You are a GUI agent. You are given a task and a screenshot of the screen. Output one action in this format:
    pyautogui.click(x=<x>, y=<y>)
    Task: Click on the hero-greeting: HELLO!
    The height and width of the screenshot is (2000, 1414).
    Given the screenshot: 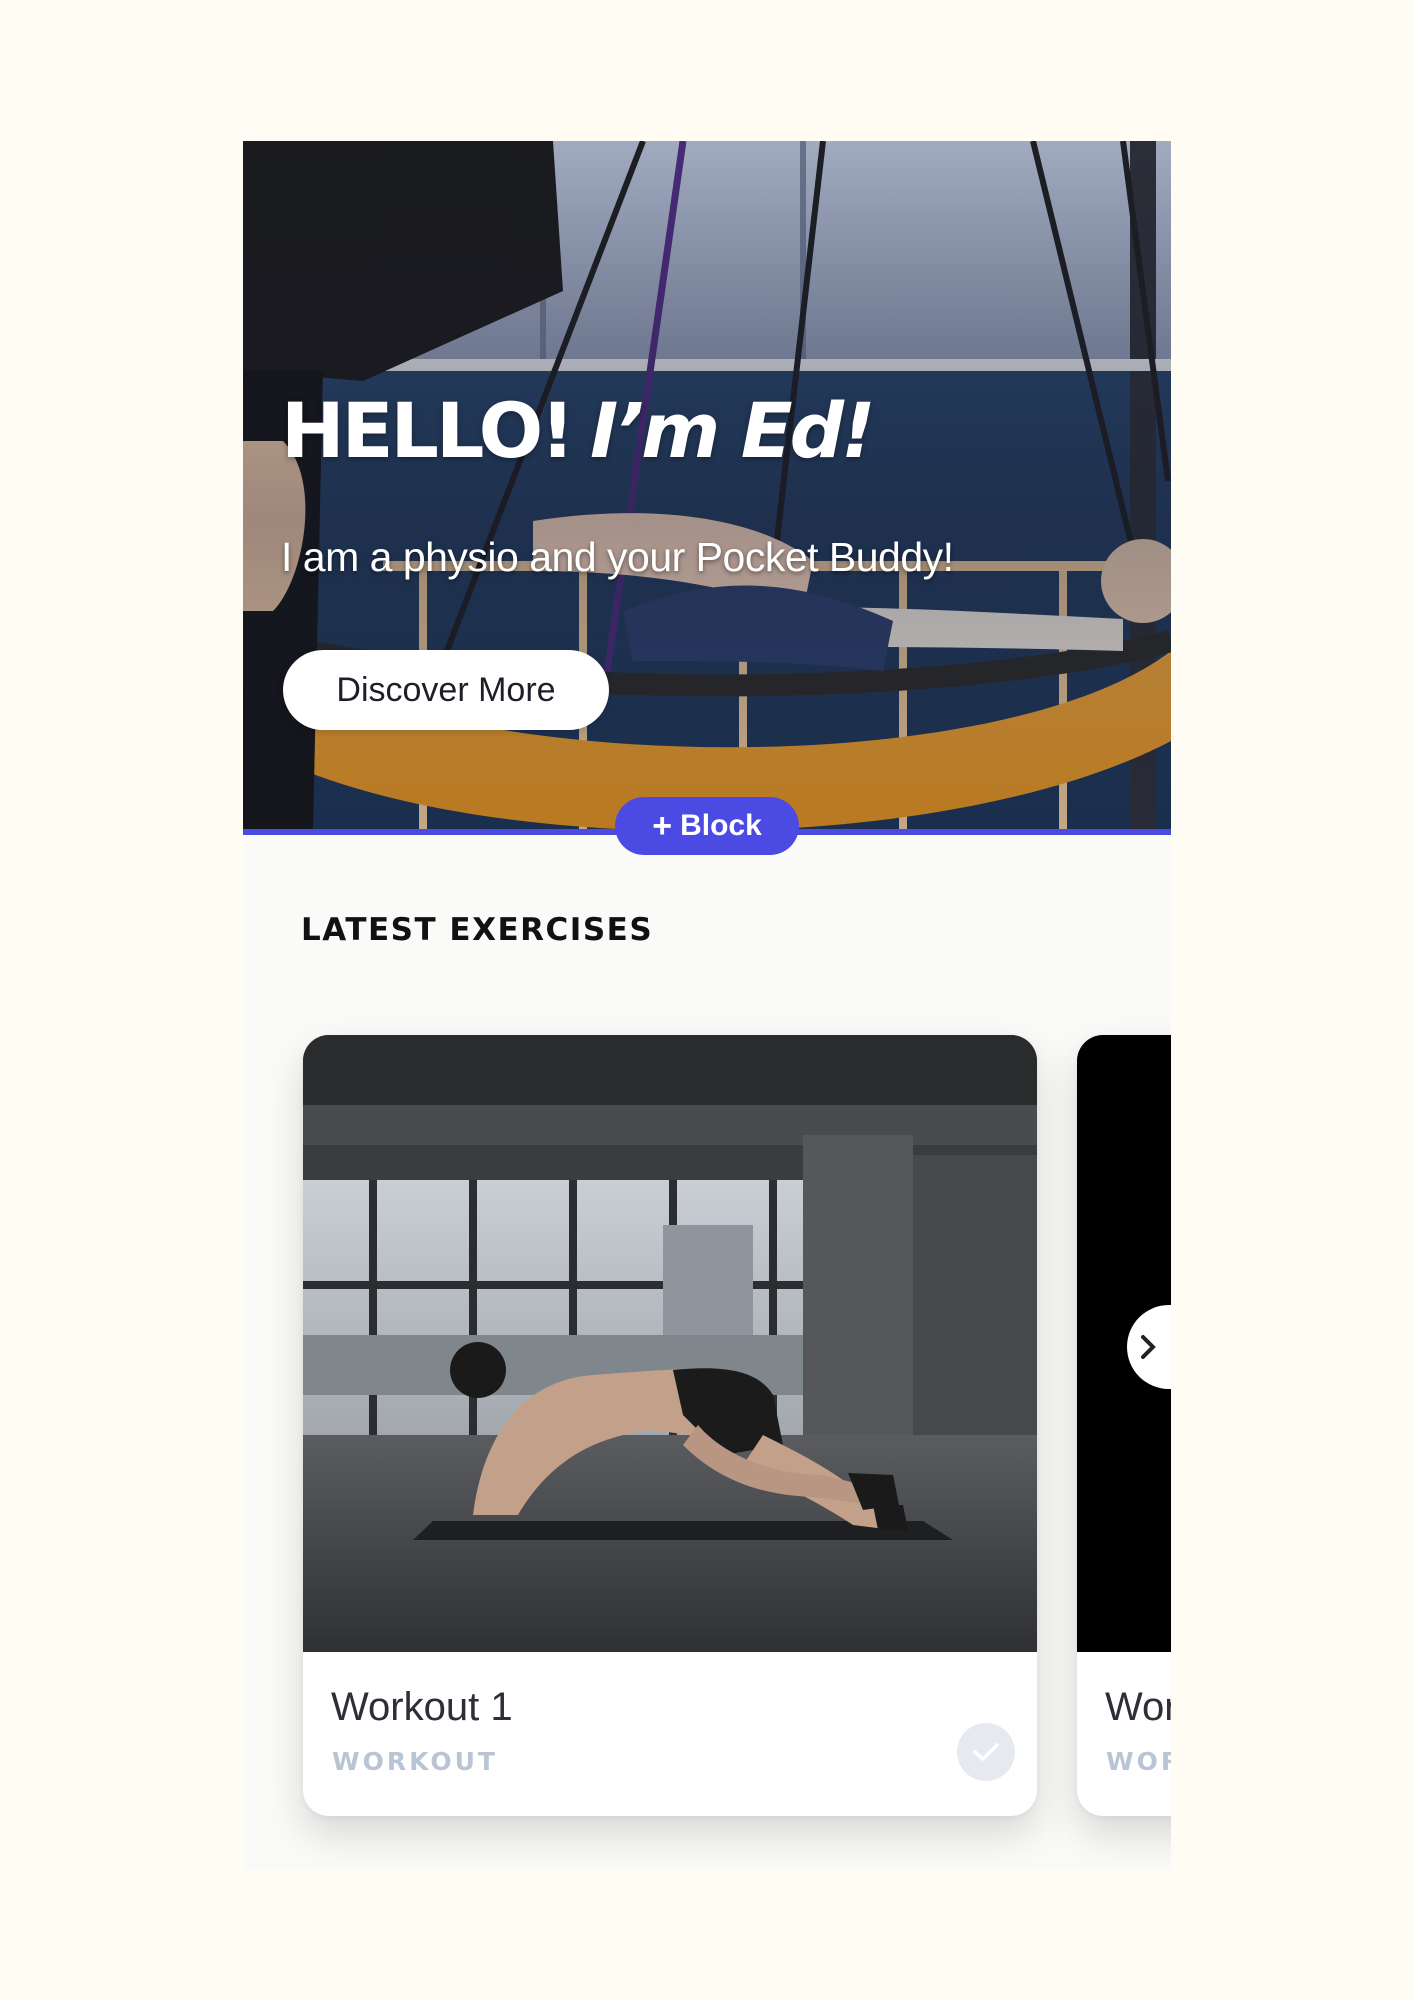 What is the action you would take?
    pyautogui.click(x=428, y=430)
    